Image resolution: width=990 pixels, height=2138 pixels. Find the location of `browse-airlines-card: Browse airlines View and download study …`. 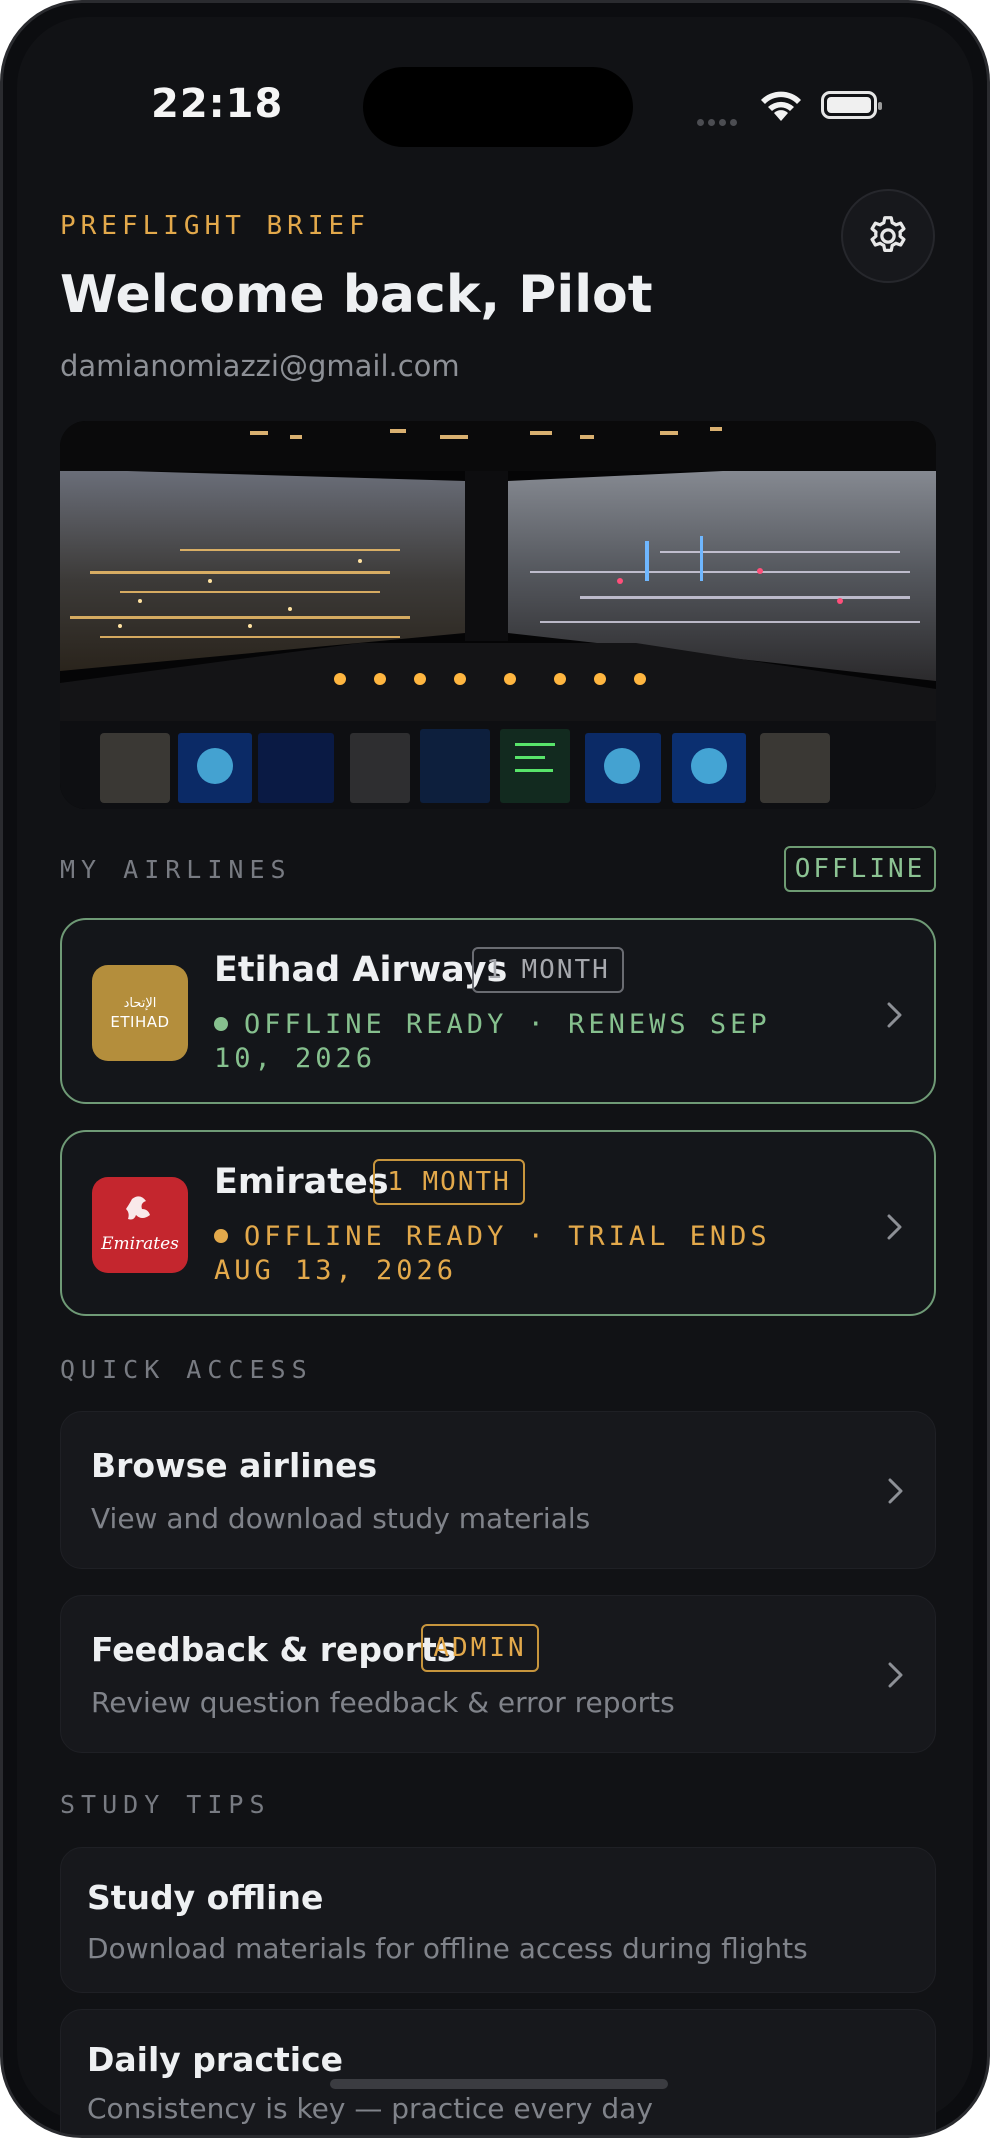

browse-airlines-card: Browse airlines View and download study … is located at coordinates (498, 1490).